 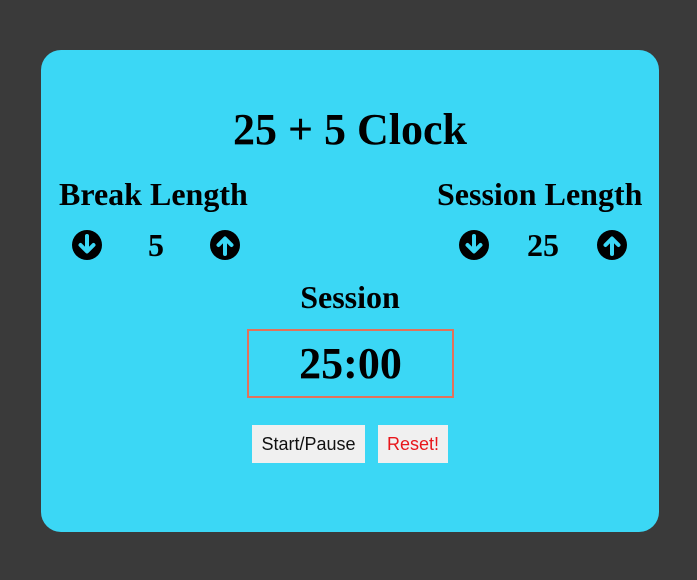 I want to click on break-length-label: Break Length, so click(x=153, y=194).